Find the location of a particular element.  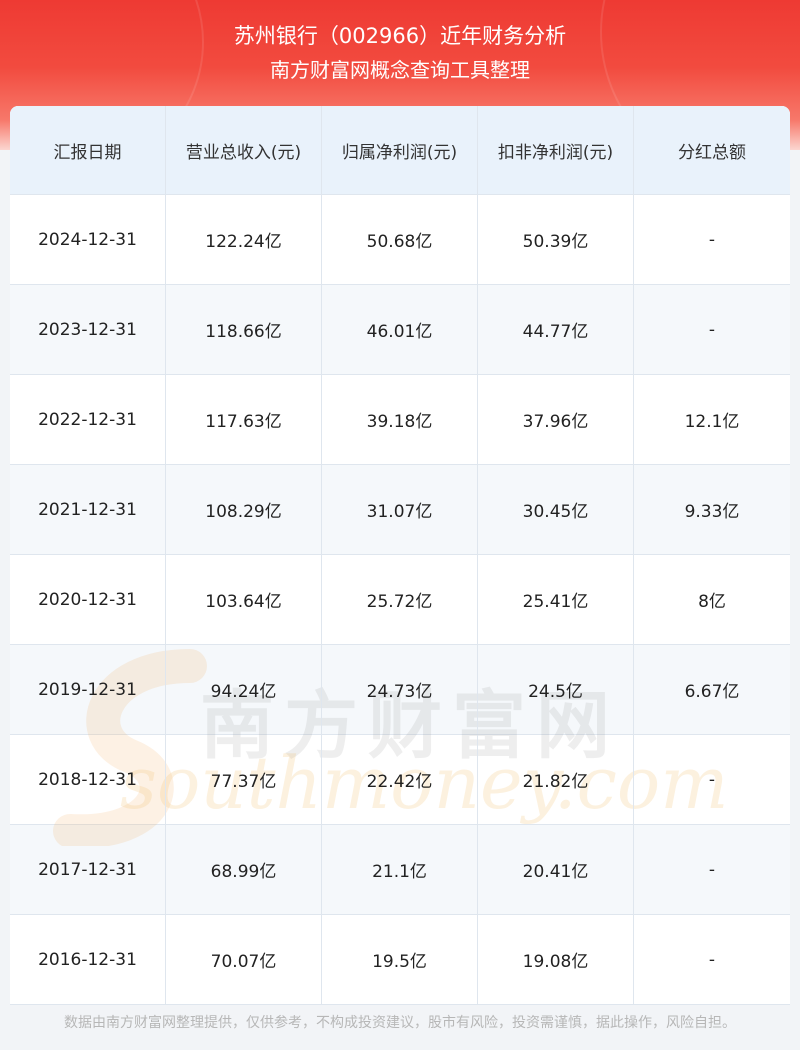

cell-net-profit: 25.72亿 is located at coordinates (400, 599).